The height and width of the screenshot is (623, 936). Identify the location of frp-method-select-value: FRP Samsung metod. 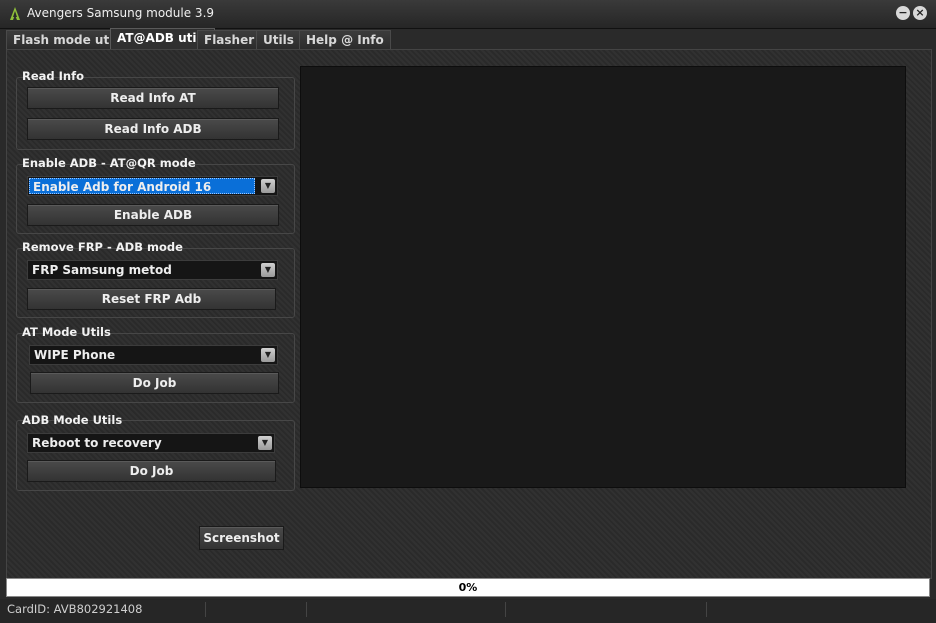
(102, 270).